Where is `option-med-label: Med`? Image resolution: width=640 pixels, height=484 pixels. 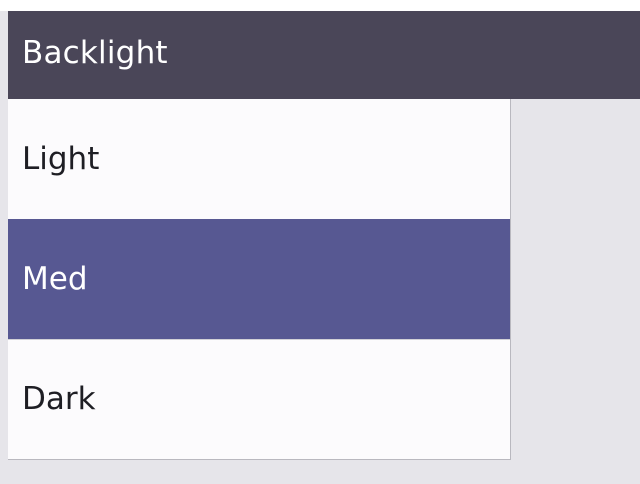 option-med-label: Med is located at coordinates (55, 279).